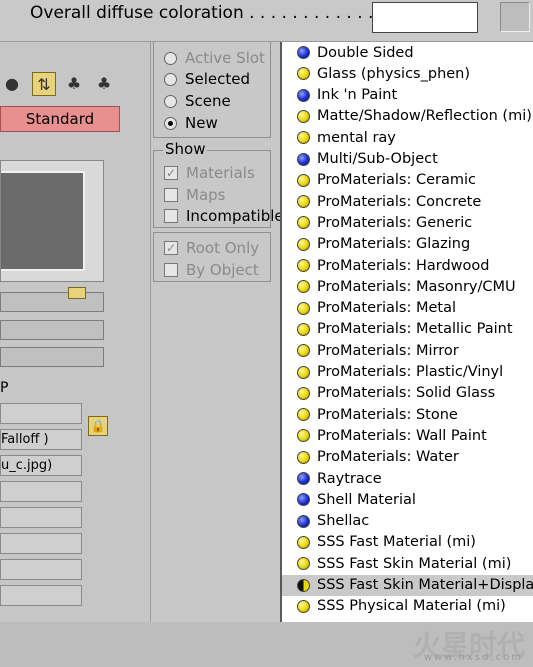  Describe the element at coordinates (365, 52) in the screenshot. I see `list-item-label: Double Sided` at that location.